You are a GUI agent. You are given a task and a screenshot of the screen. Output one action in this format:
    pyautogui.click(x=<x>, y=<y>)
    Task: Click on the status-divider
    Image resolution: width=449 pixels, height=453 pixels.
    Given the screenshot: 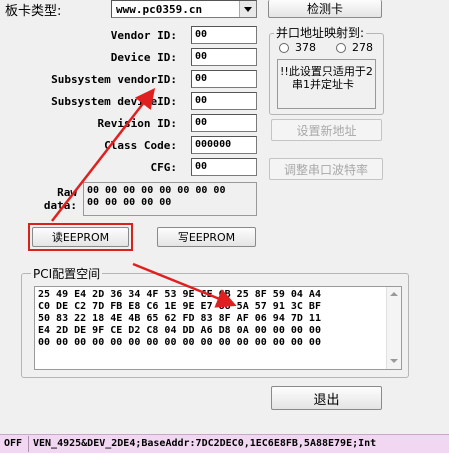 What is the action you would take?
    pyautogui.click(x=28, y=444)
    